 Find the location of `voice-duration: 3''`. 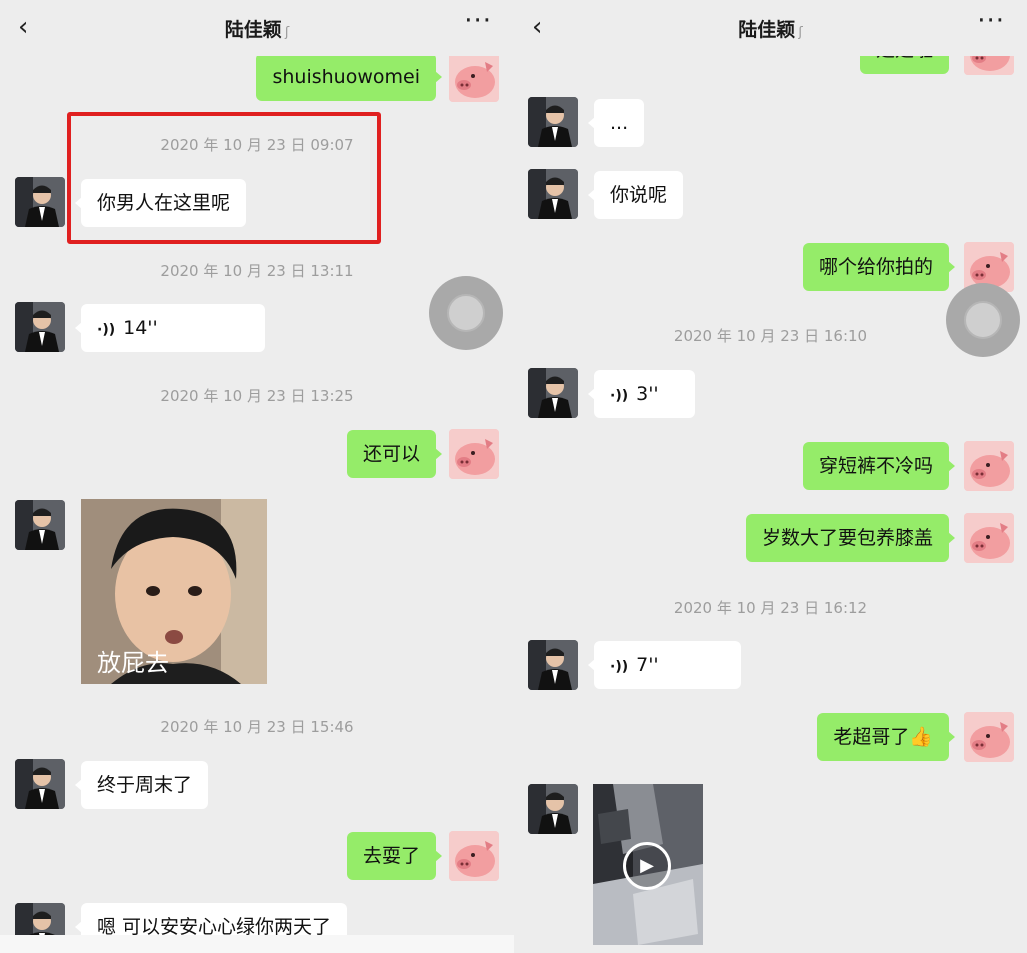

voice-duration: 3'' is located at coordinates (647, 394).